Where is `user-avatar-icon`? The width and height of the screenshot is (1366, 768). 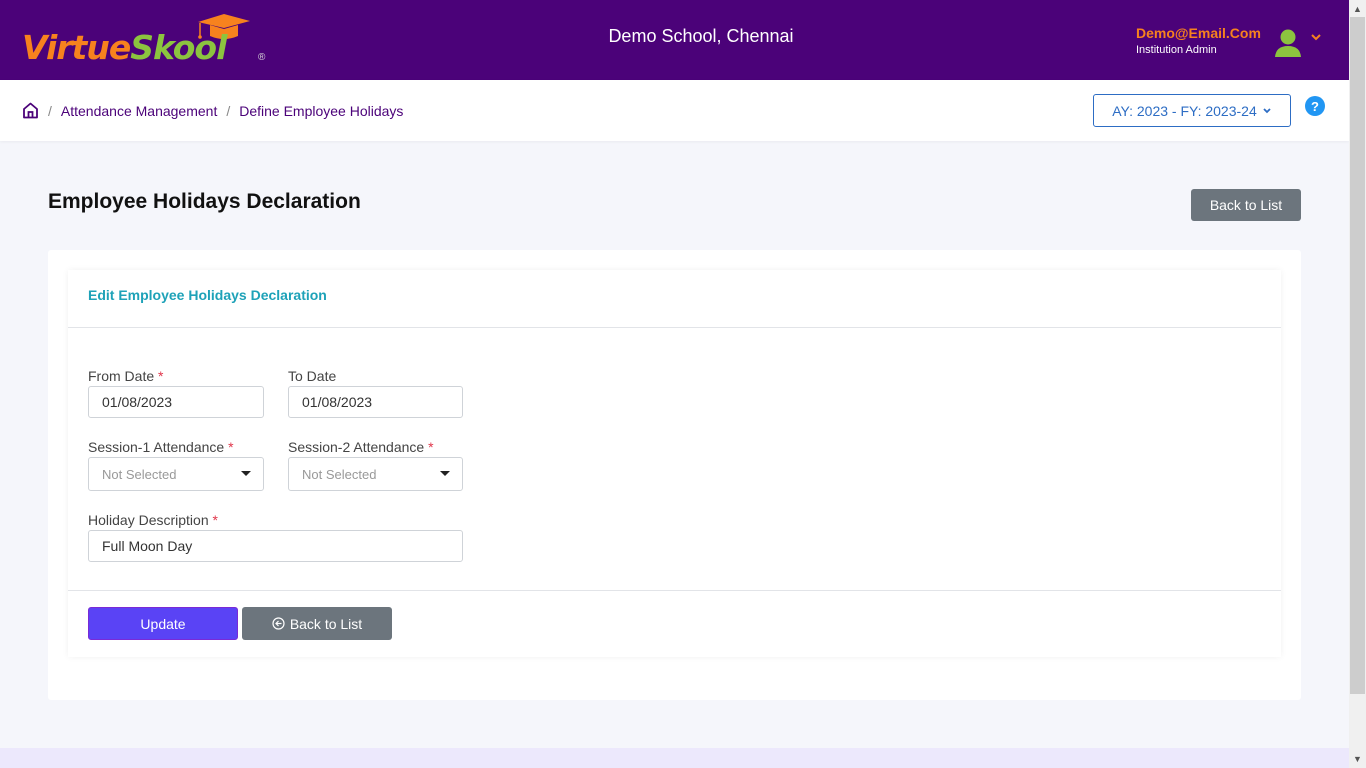
user-avatar-icon is located at coordinates (1288, 43).